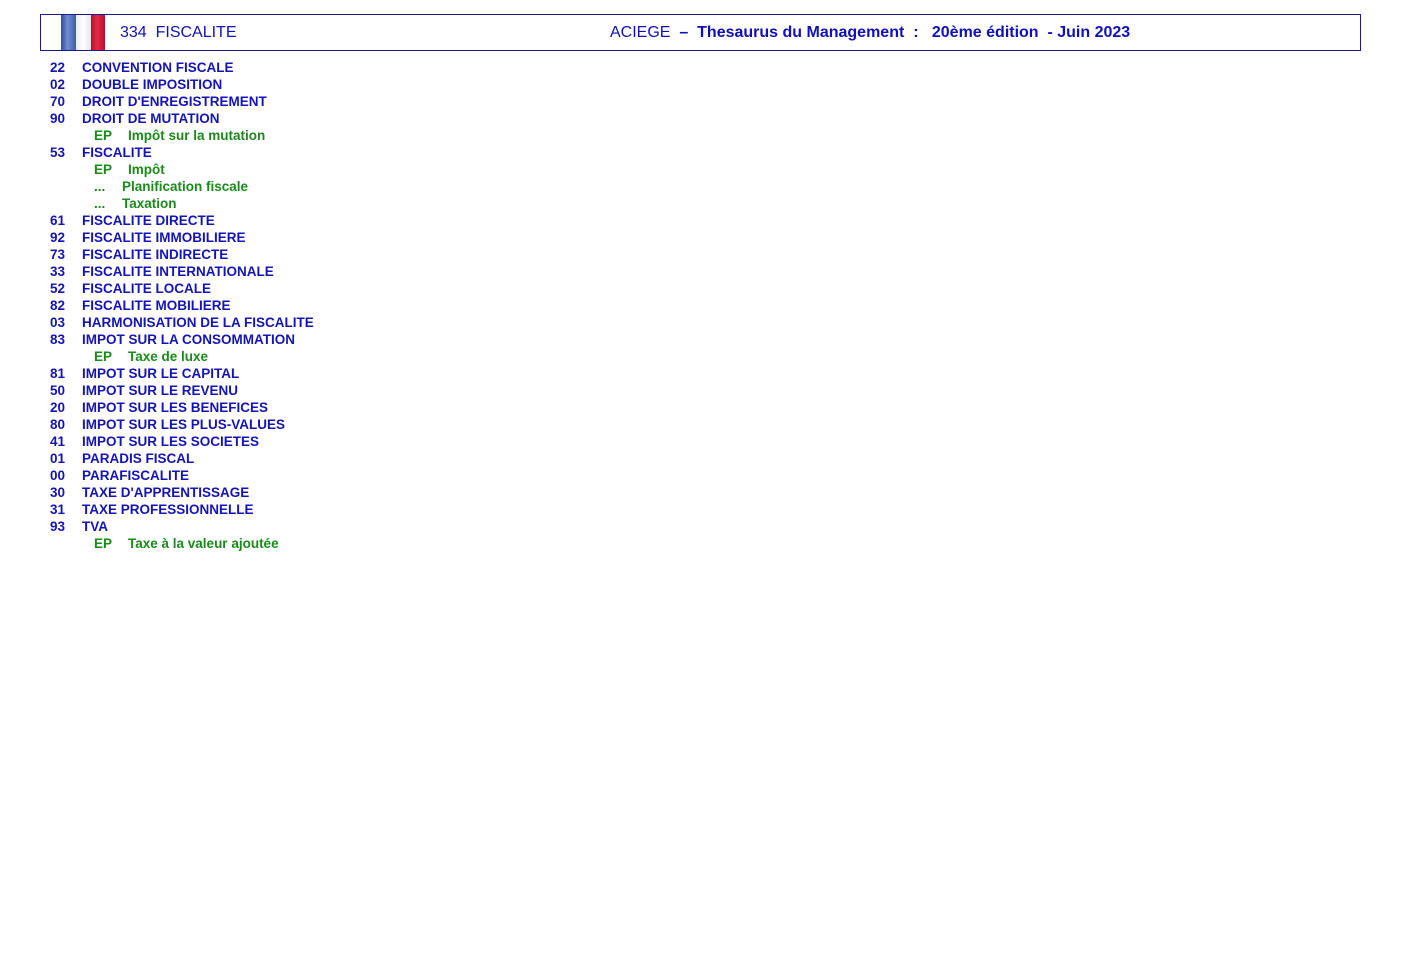  I want to click on term-code: 83, so click(58, 339).